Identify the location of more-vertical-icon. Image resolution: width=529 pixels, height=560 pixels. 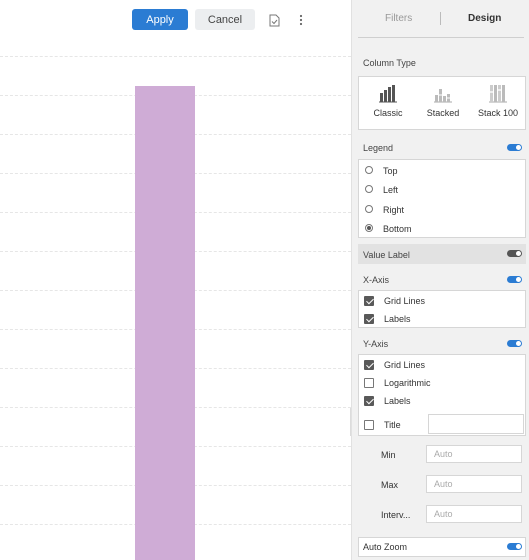
(301, 20).